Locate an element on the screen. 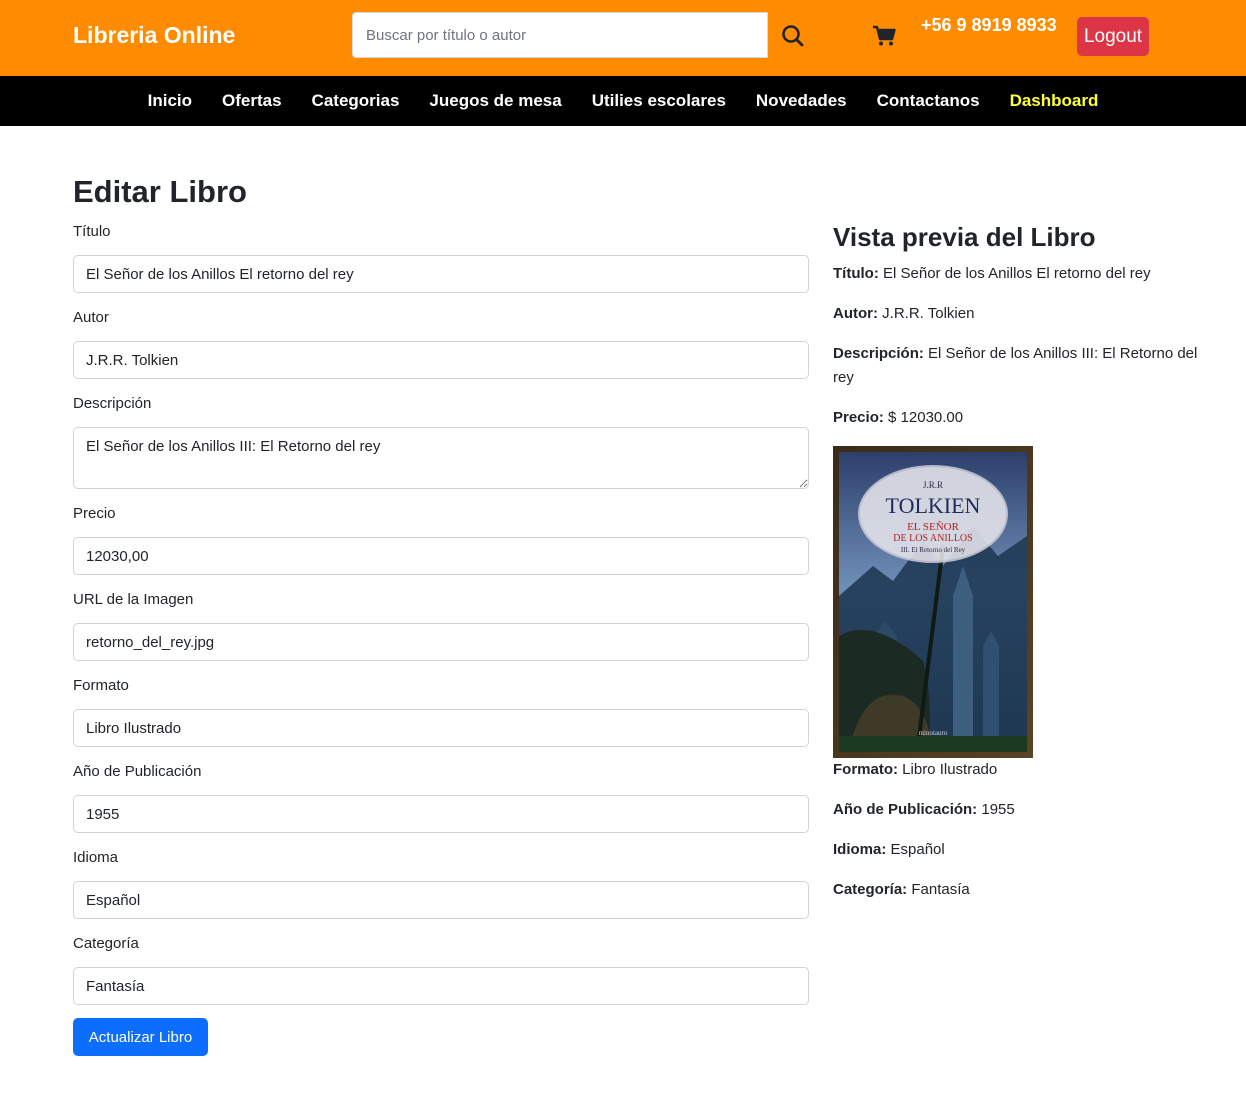 The image size is (1246, 1098). preview-value: J.R.R. Tolkien is located at coordinates (928, 313).